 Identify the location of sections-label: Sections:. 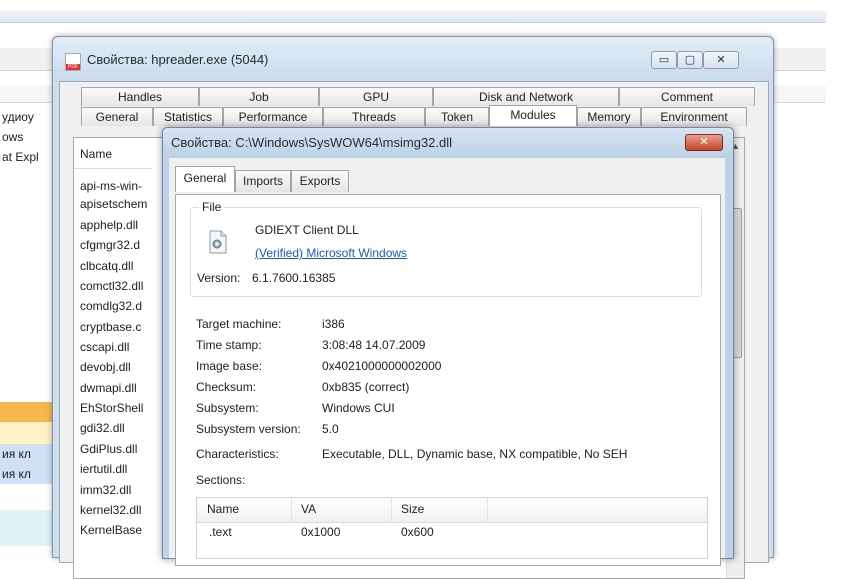
(221, 480).